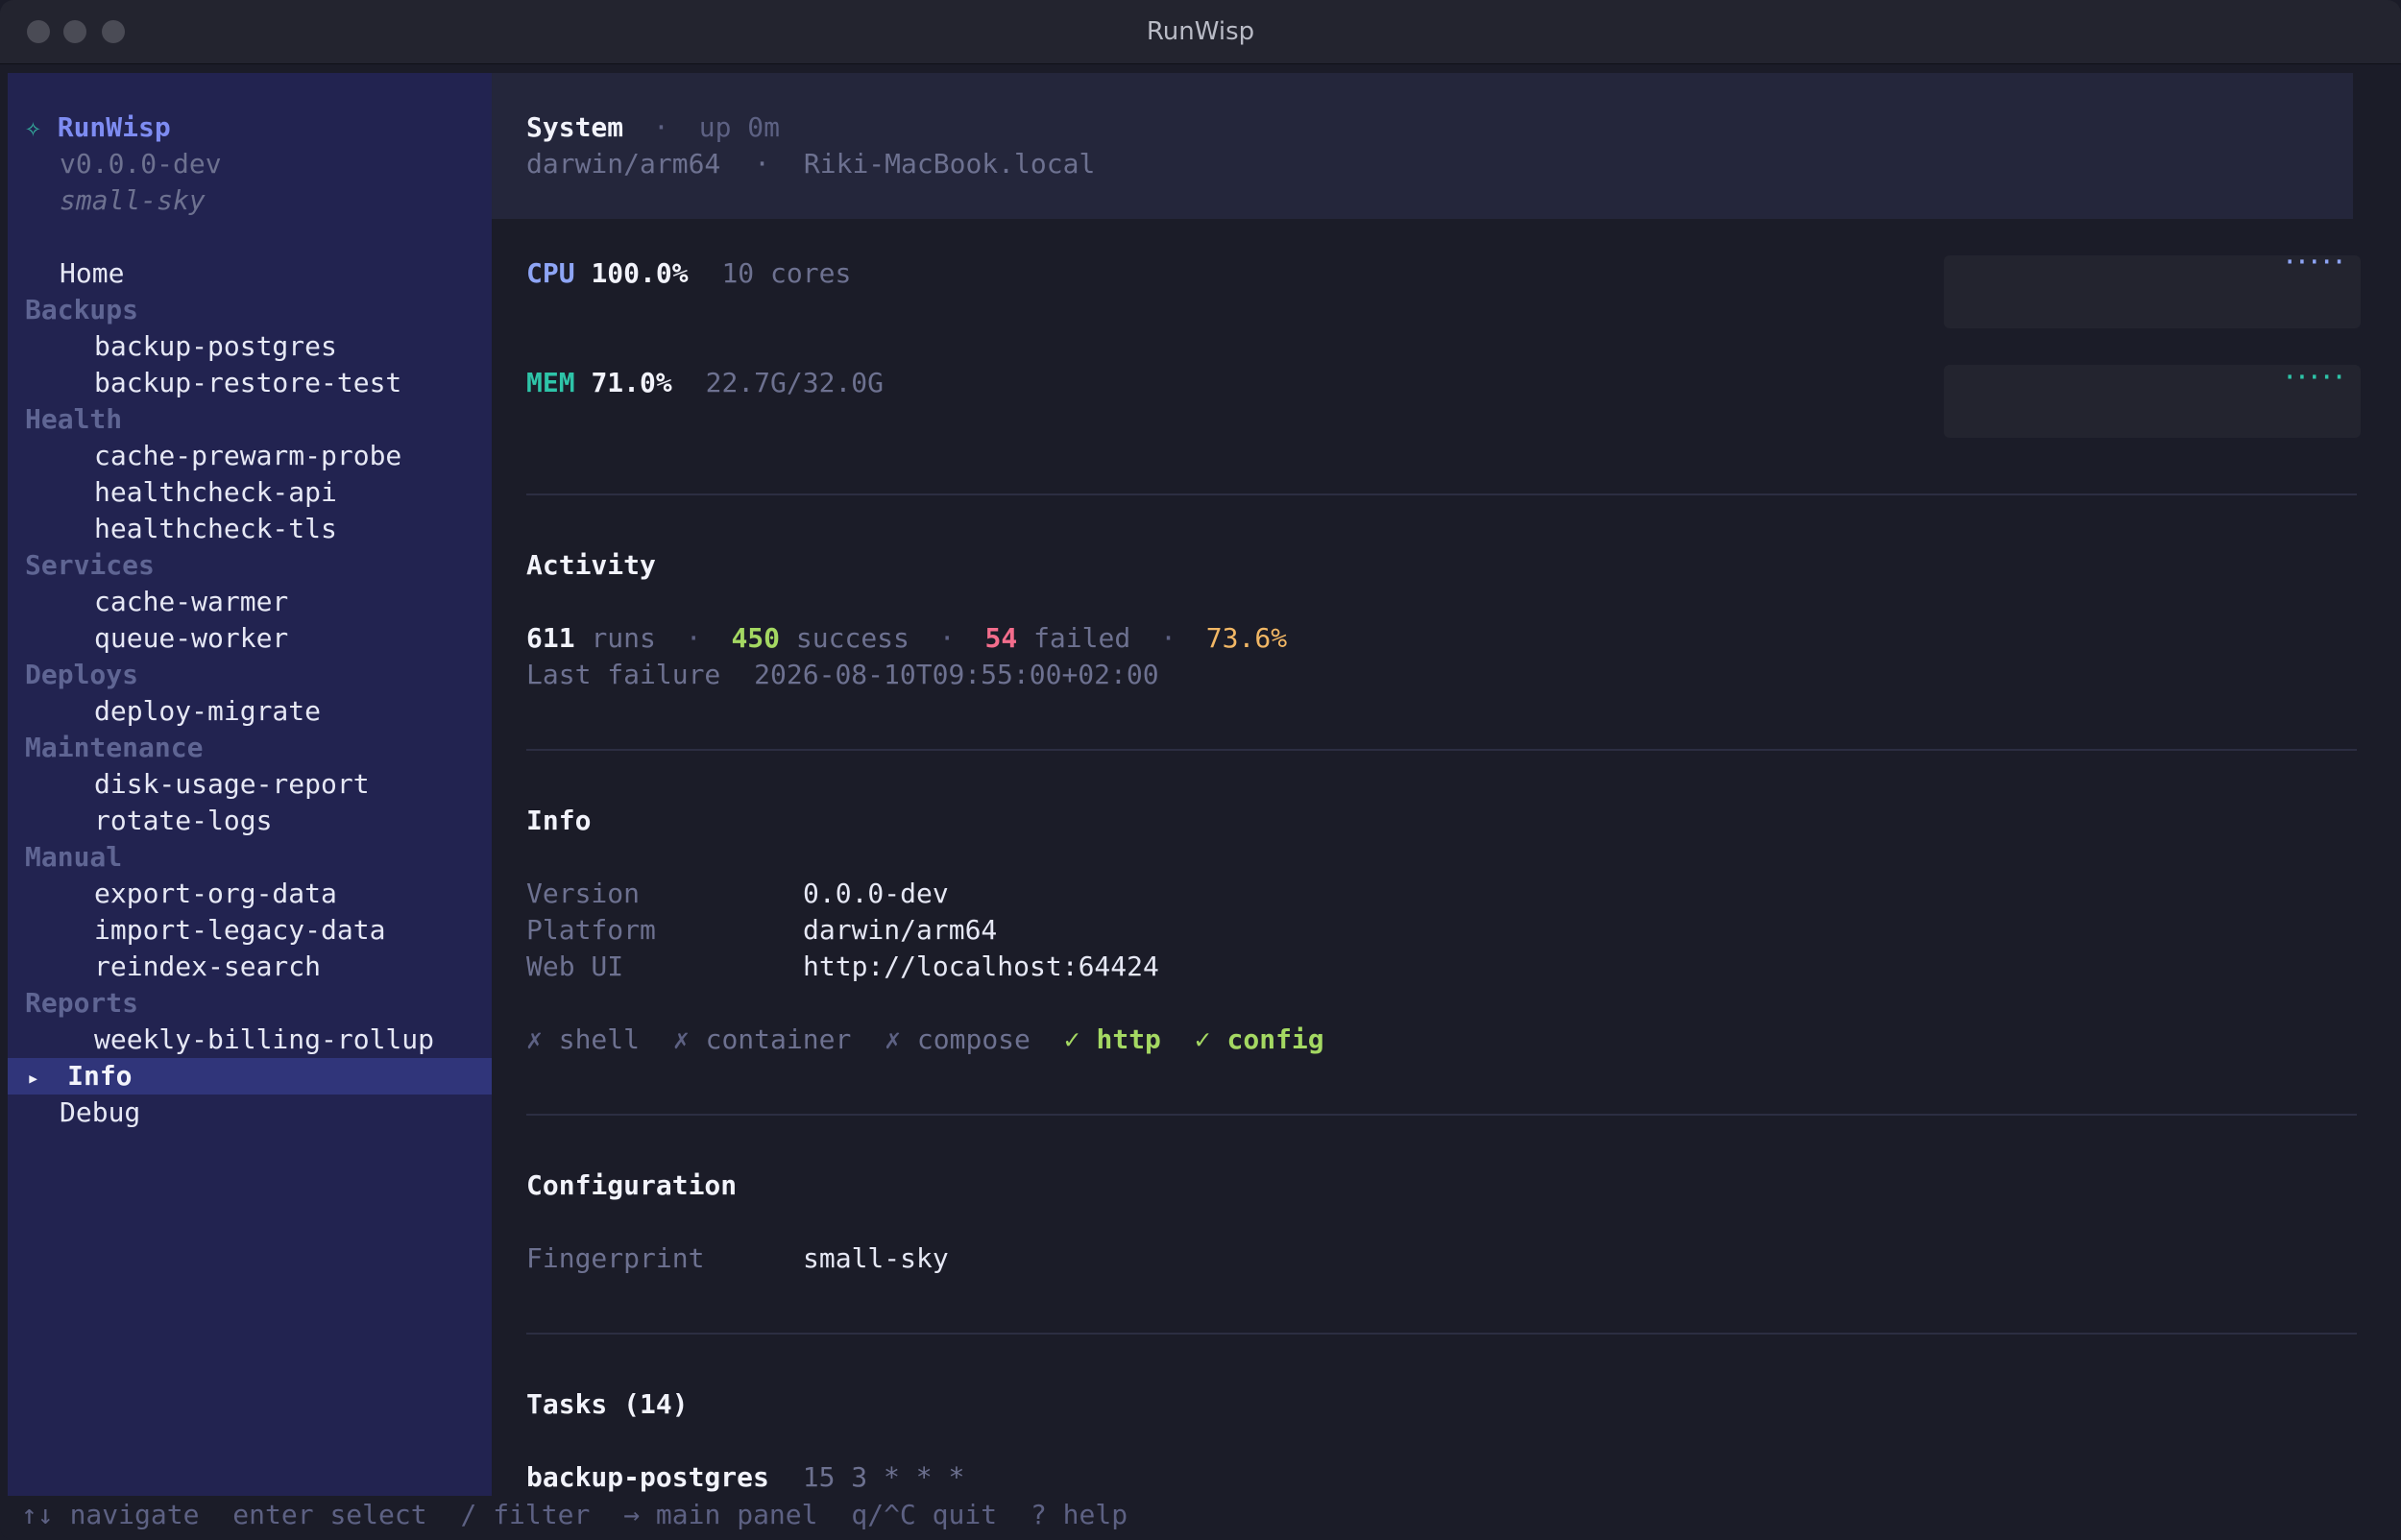 This screenshot has height=1540, width=2401. What do you see at coordinates (607, 1404) in the screenshot?
I see `tasks-title: Tasks (14)` at bounding box center [607, 1404].